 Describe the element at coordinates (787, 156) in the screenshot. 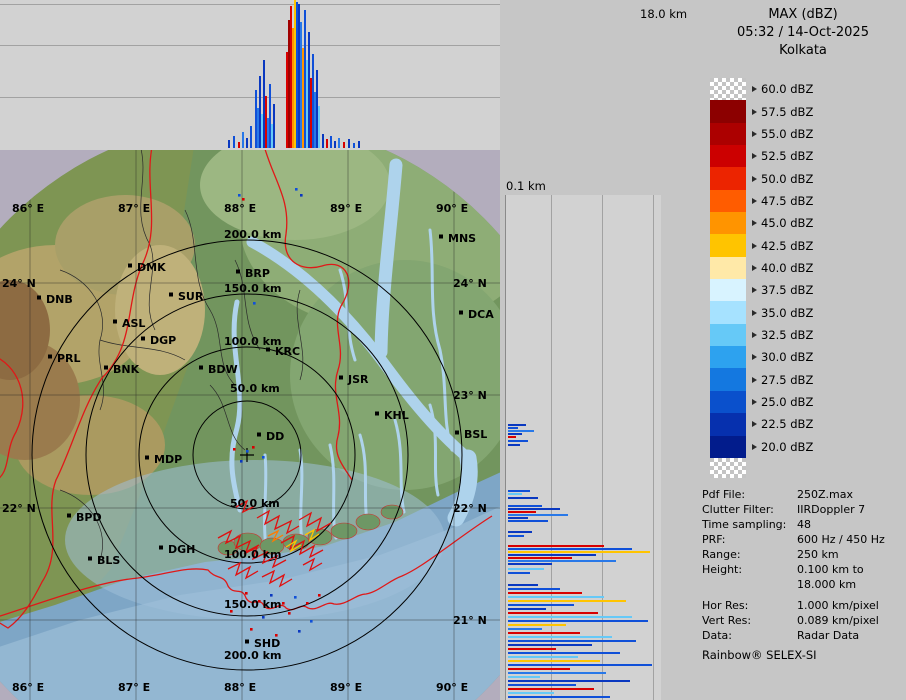

I see `legend-label: 52.5 dBZ` at that location.